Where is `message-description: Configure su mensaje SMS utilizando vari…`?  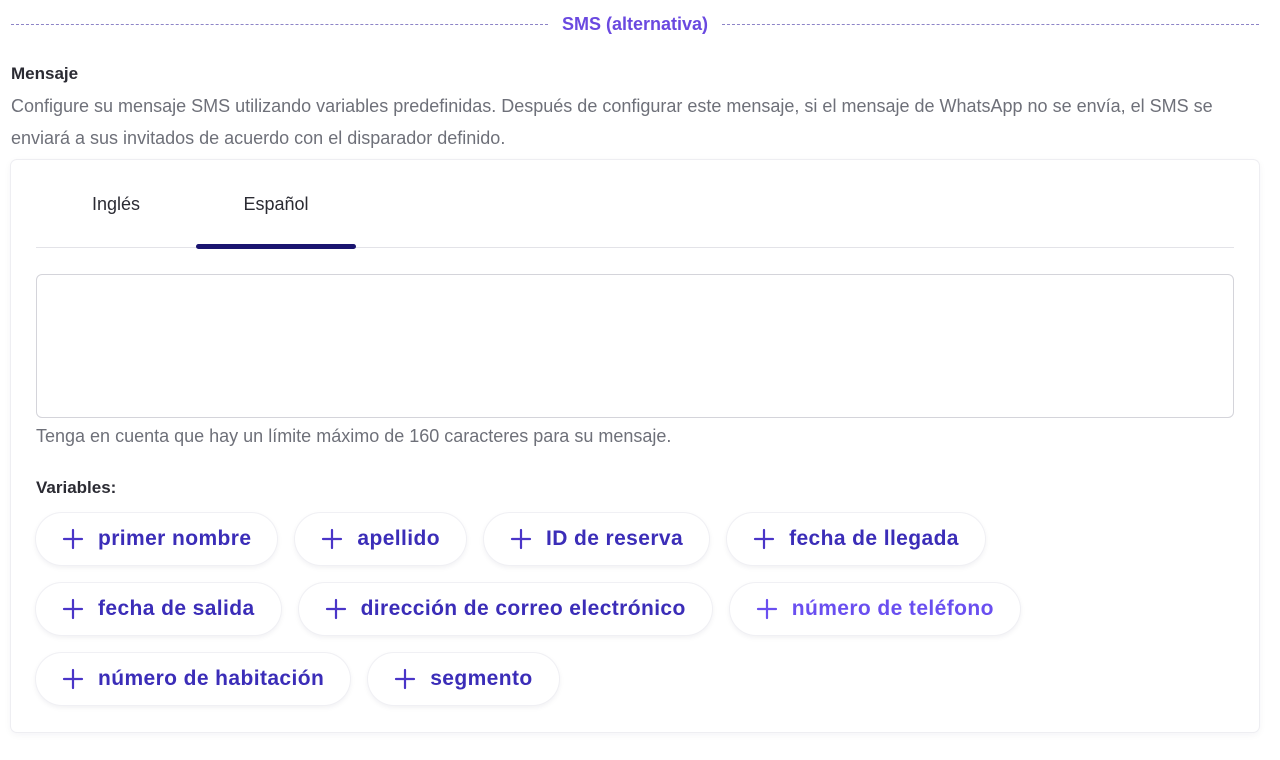 message-description: Configure su mensaje SMS utilizando vari… is located at coordinates (612, 122).